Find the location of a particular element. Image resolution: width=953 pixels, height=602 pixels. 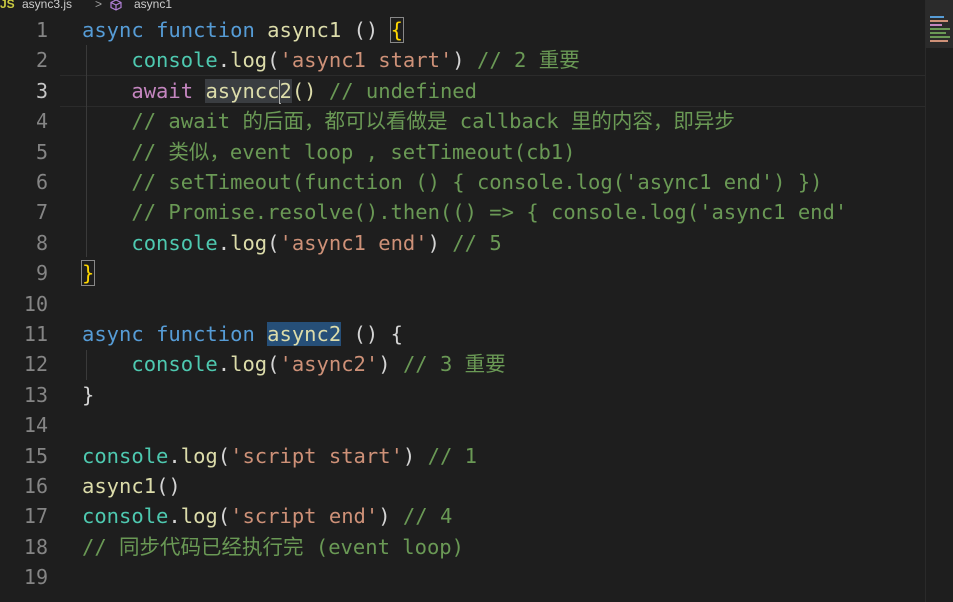

code-line: 3 await asyncc2() // undefined is located at coordinates (462, 91).